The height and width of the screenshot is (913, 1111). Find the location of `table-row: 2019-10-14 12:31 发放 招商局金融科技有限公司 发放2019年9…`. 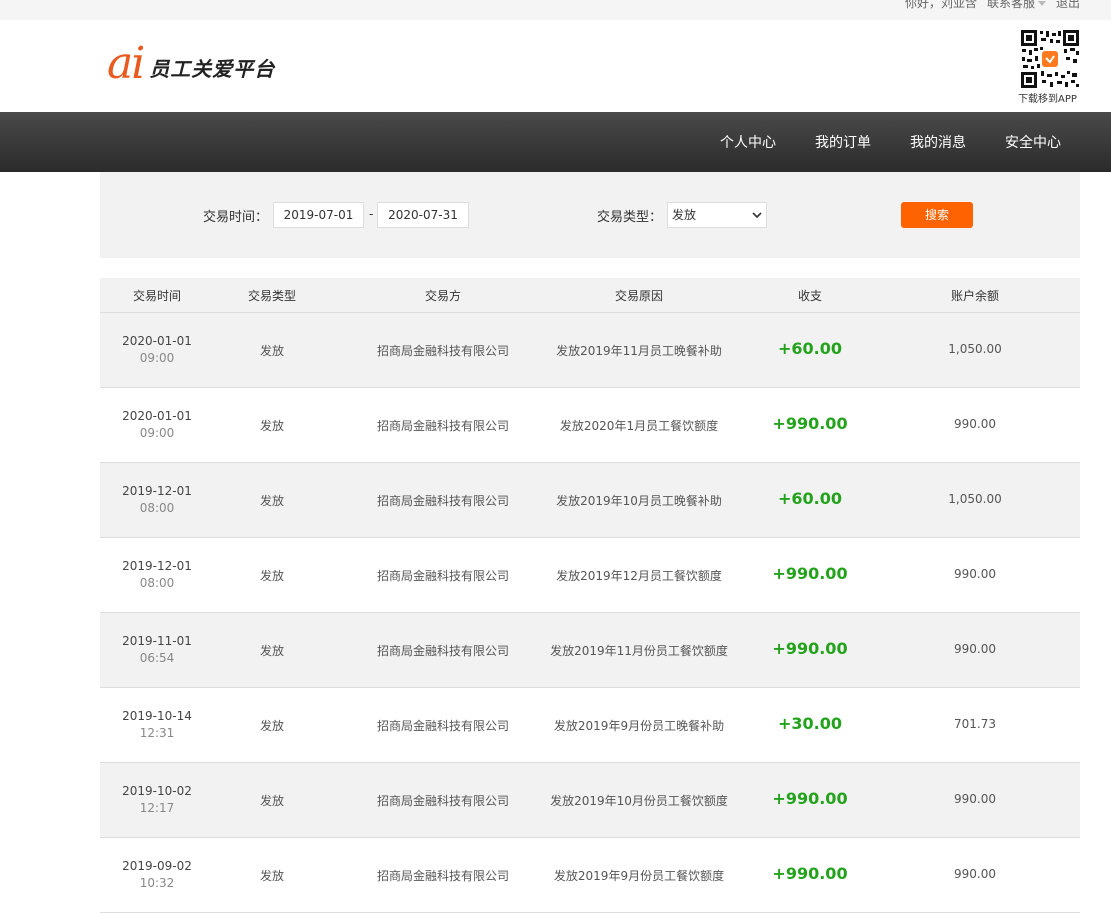

table-row: 2019-10-14 12:31 发放 招商局金融科技有限公司 发放2019年9… is located at coordinates (590, 725).